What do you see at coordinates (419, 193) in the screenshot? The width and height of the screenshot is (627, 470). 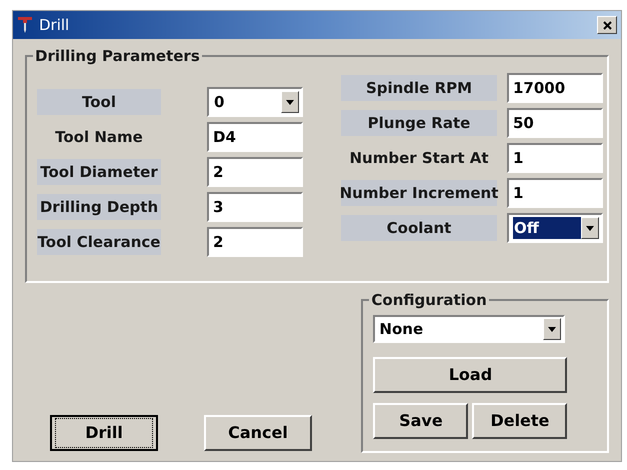 I see `field-label: Number Increment` at bounding box center [419, 193].